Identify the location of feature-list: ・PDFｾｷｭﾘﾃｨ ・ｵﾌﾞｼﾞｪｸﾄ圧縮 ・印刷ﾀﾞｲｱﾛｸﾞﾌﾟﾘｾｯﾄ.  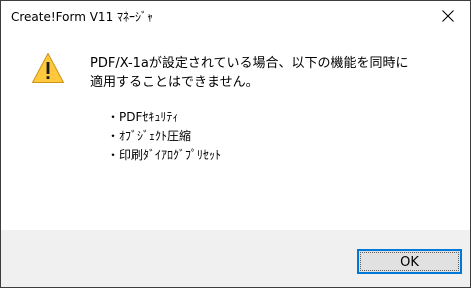
(164, 136).